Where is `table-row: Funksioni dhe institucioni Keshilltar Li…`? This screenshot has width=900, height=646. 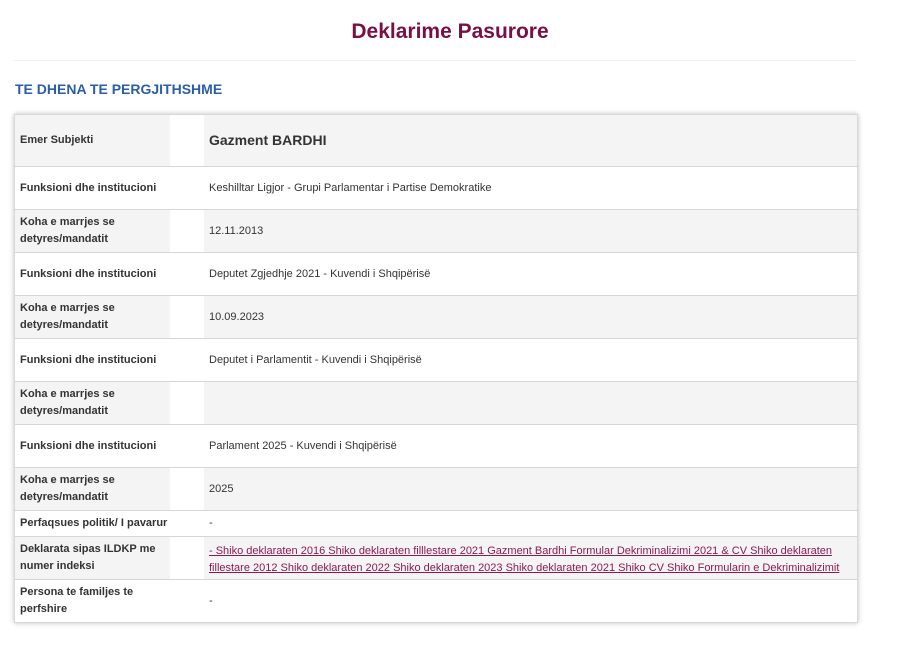 table-row: Funksioni dhe institucioni Keshilltar Li… is located at coordinates (436, 188).